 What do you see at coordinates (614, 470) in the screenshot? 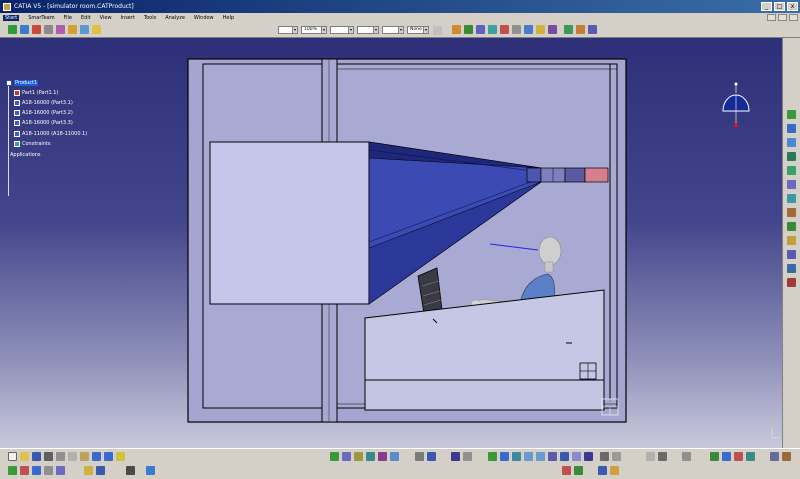
I see `constraint-contact-icon` at bounding box center [614, 470].